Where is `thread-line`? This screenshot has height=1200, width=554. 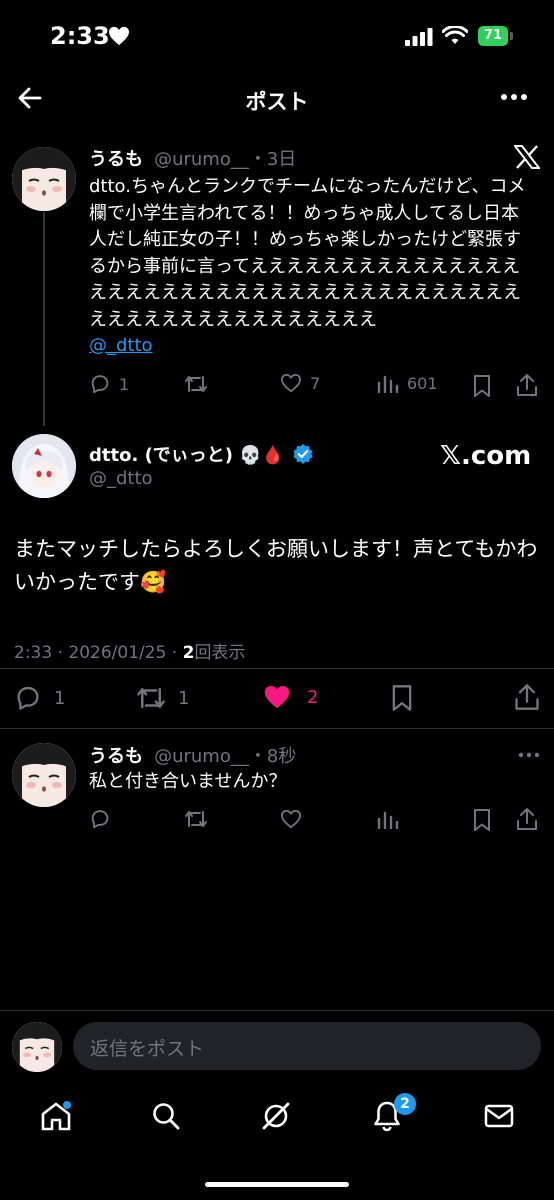 thread-line is located at coordinates (44, 319).